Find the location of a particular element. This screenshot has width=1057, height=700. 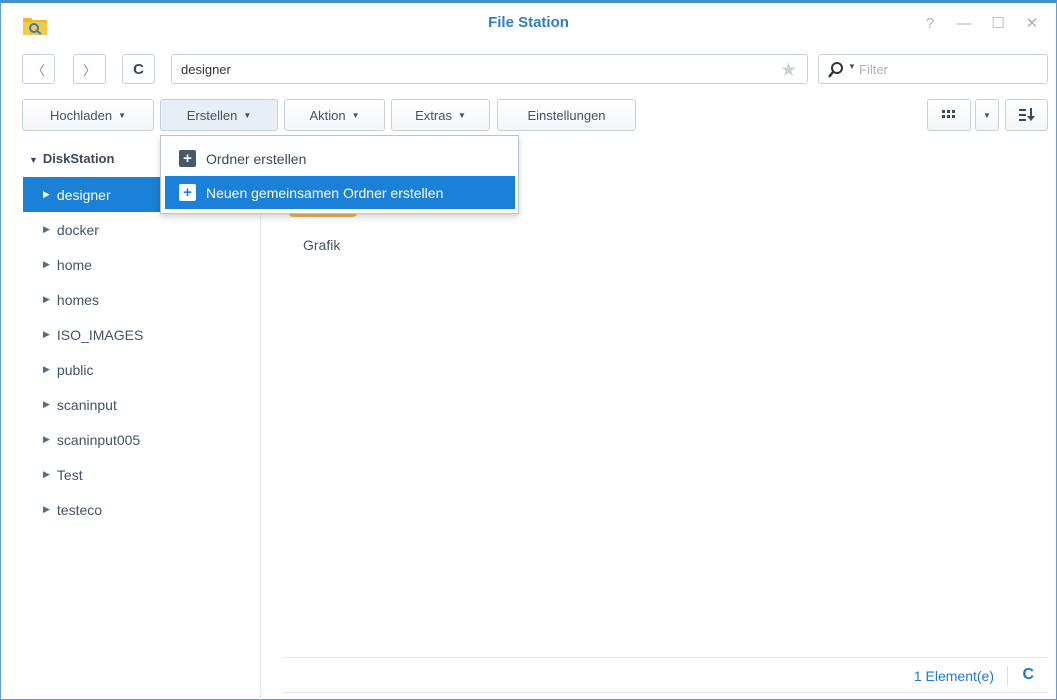

sort-icon is located at coordinates (1026, 114).